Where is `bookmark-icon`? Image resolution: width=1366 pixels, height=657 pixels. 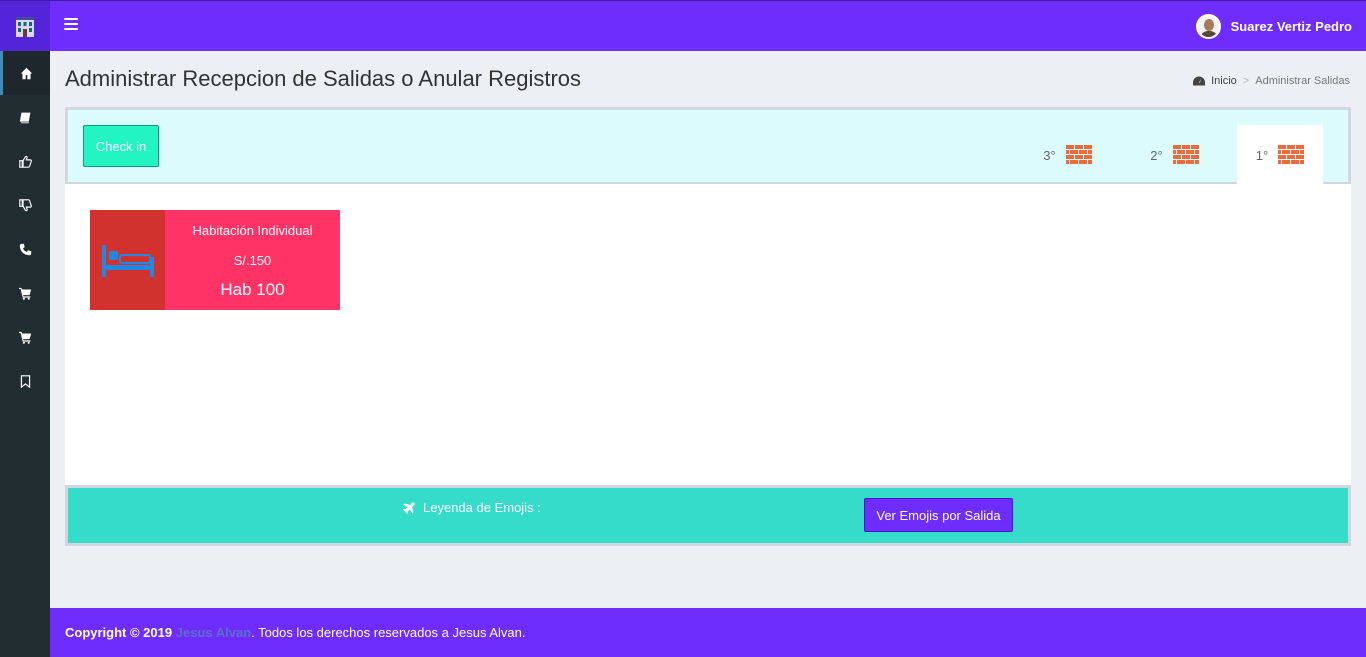 bookmark-icon is located at coordinates (25, 381).